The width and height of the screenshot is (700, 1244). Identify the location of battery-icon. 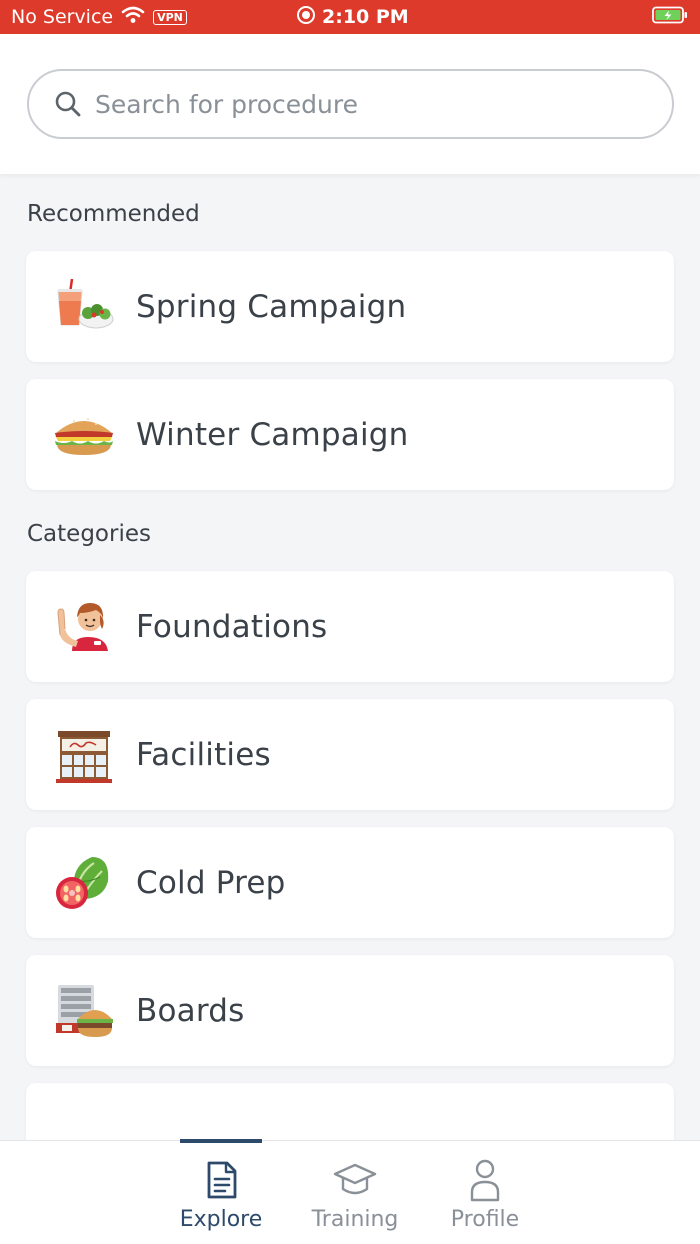
(670, 17).